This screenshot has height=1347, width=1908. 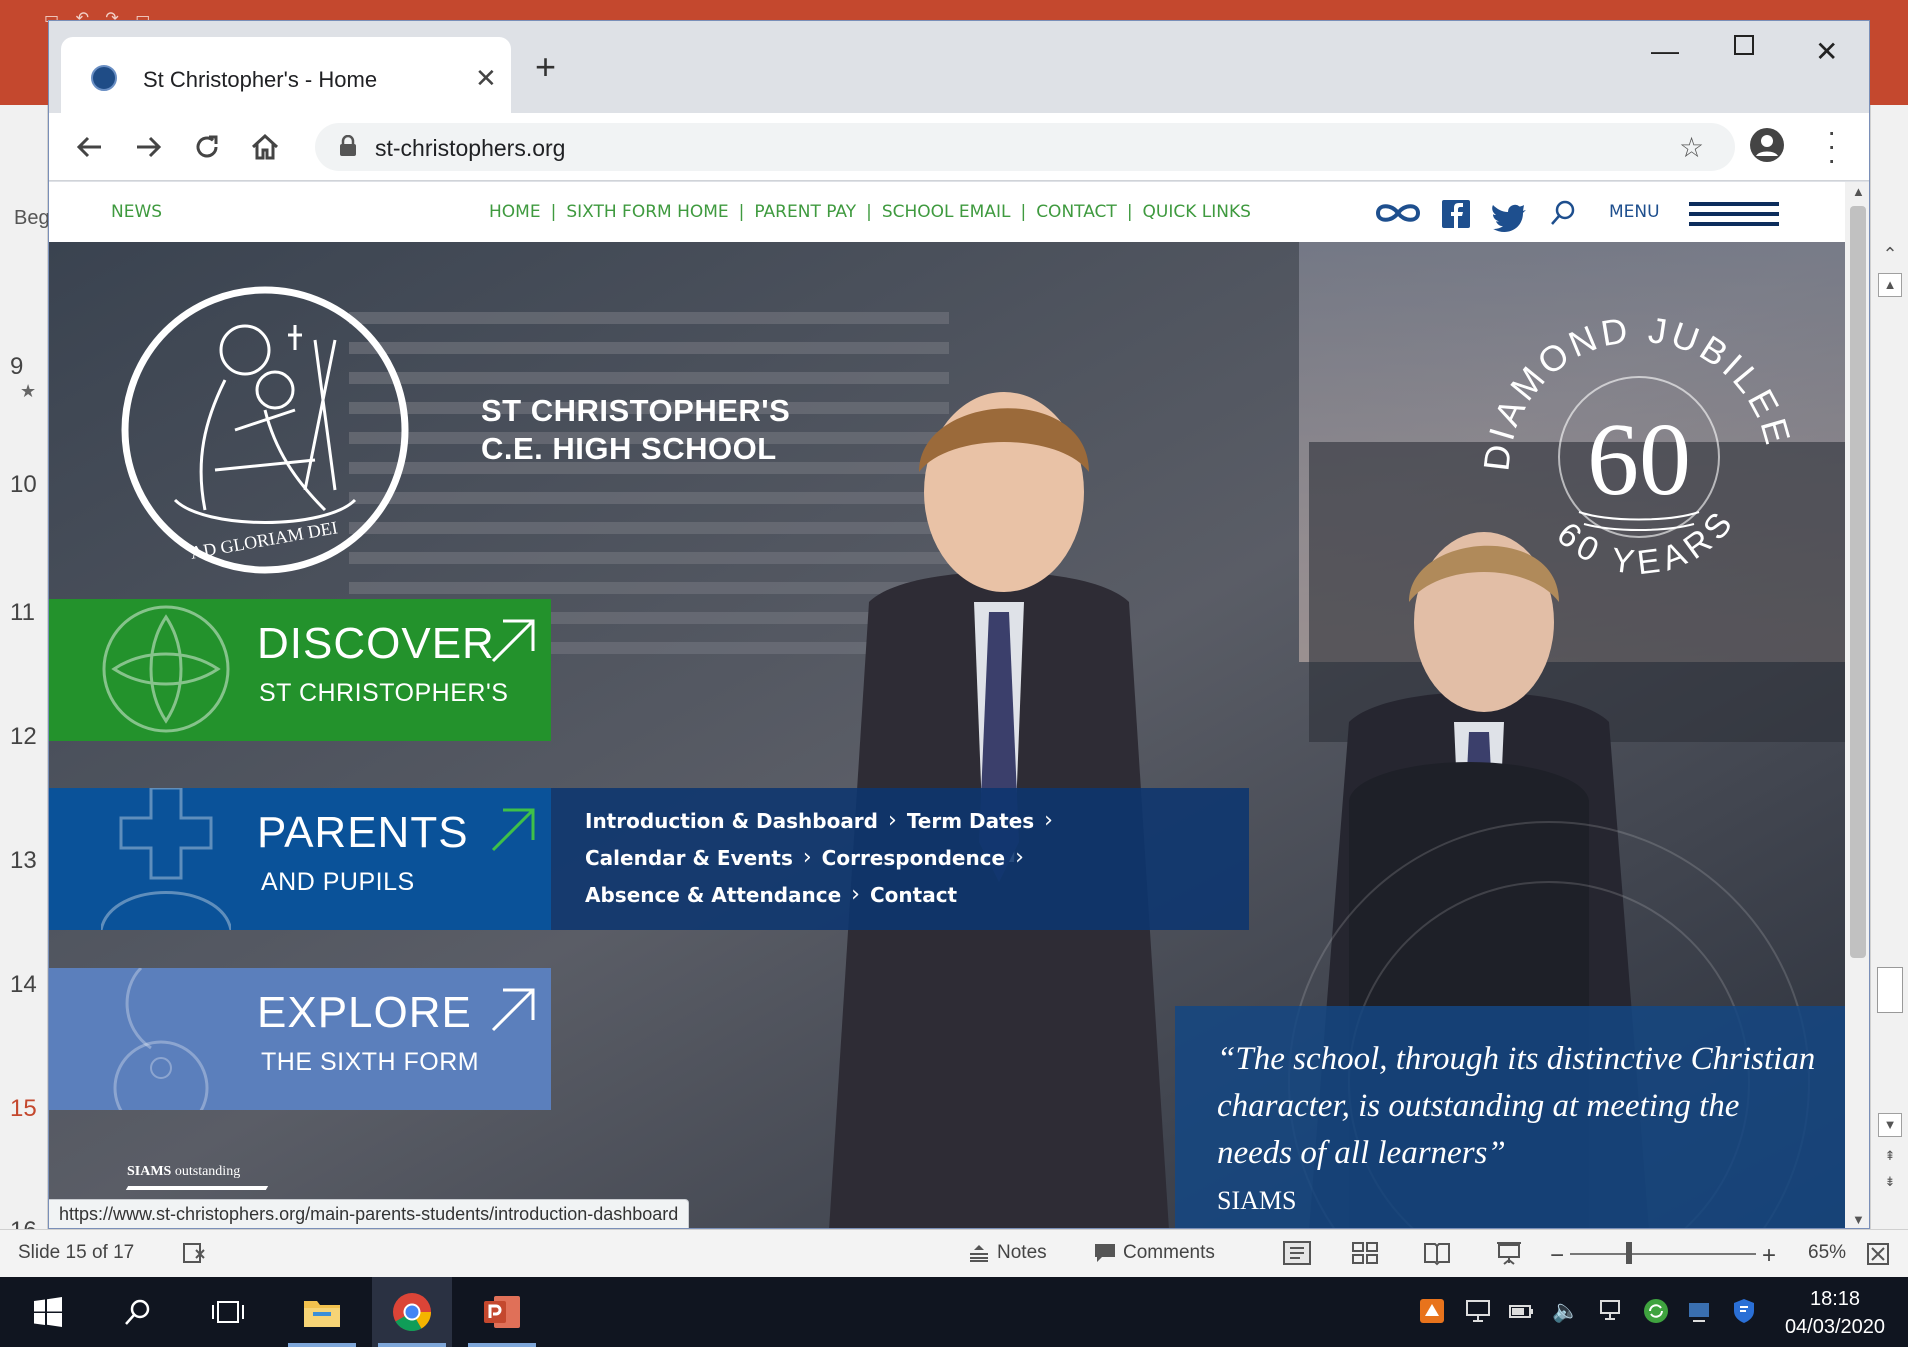 I want to click on comments-button: Comments, so click(x=1154, y=1253).